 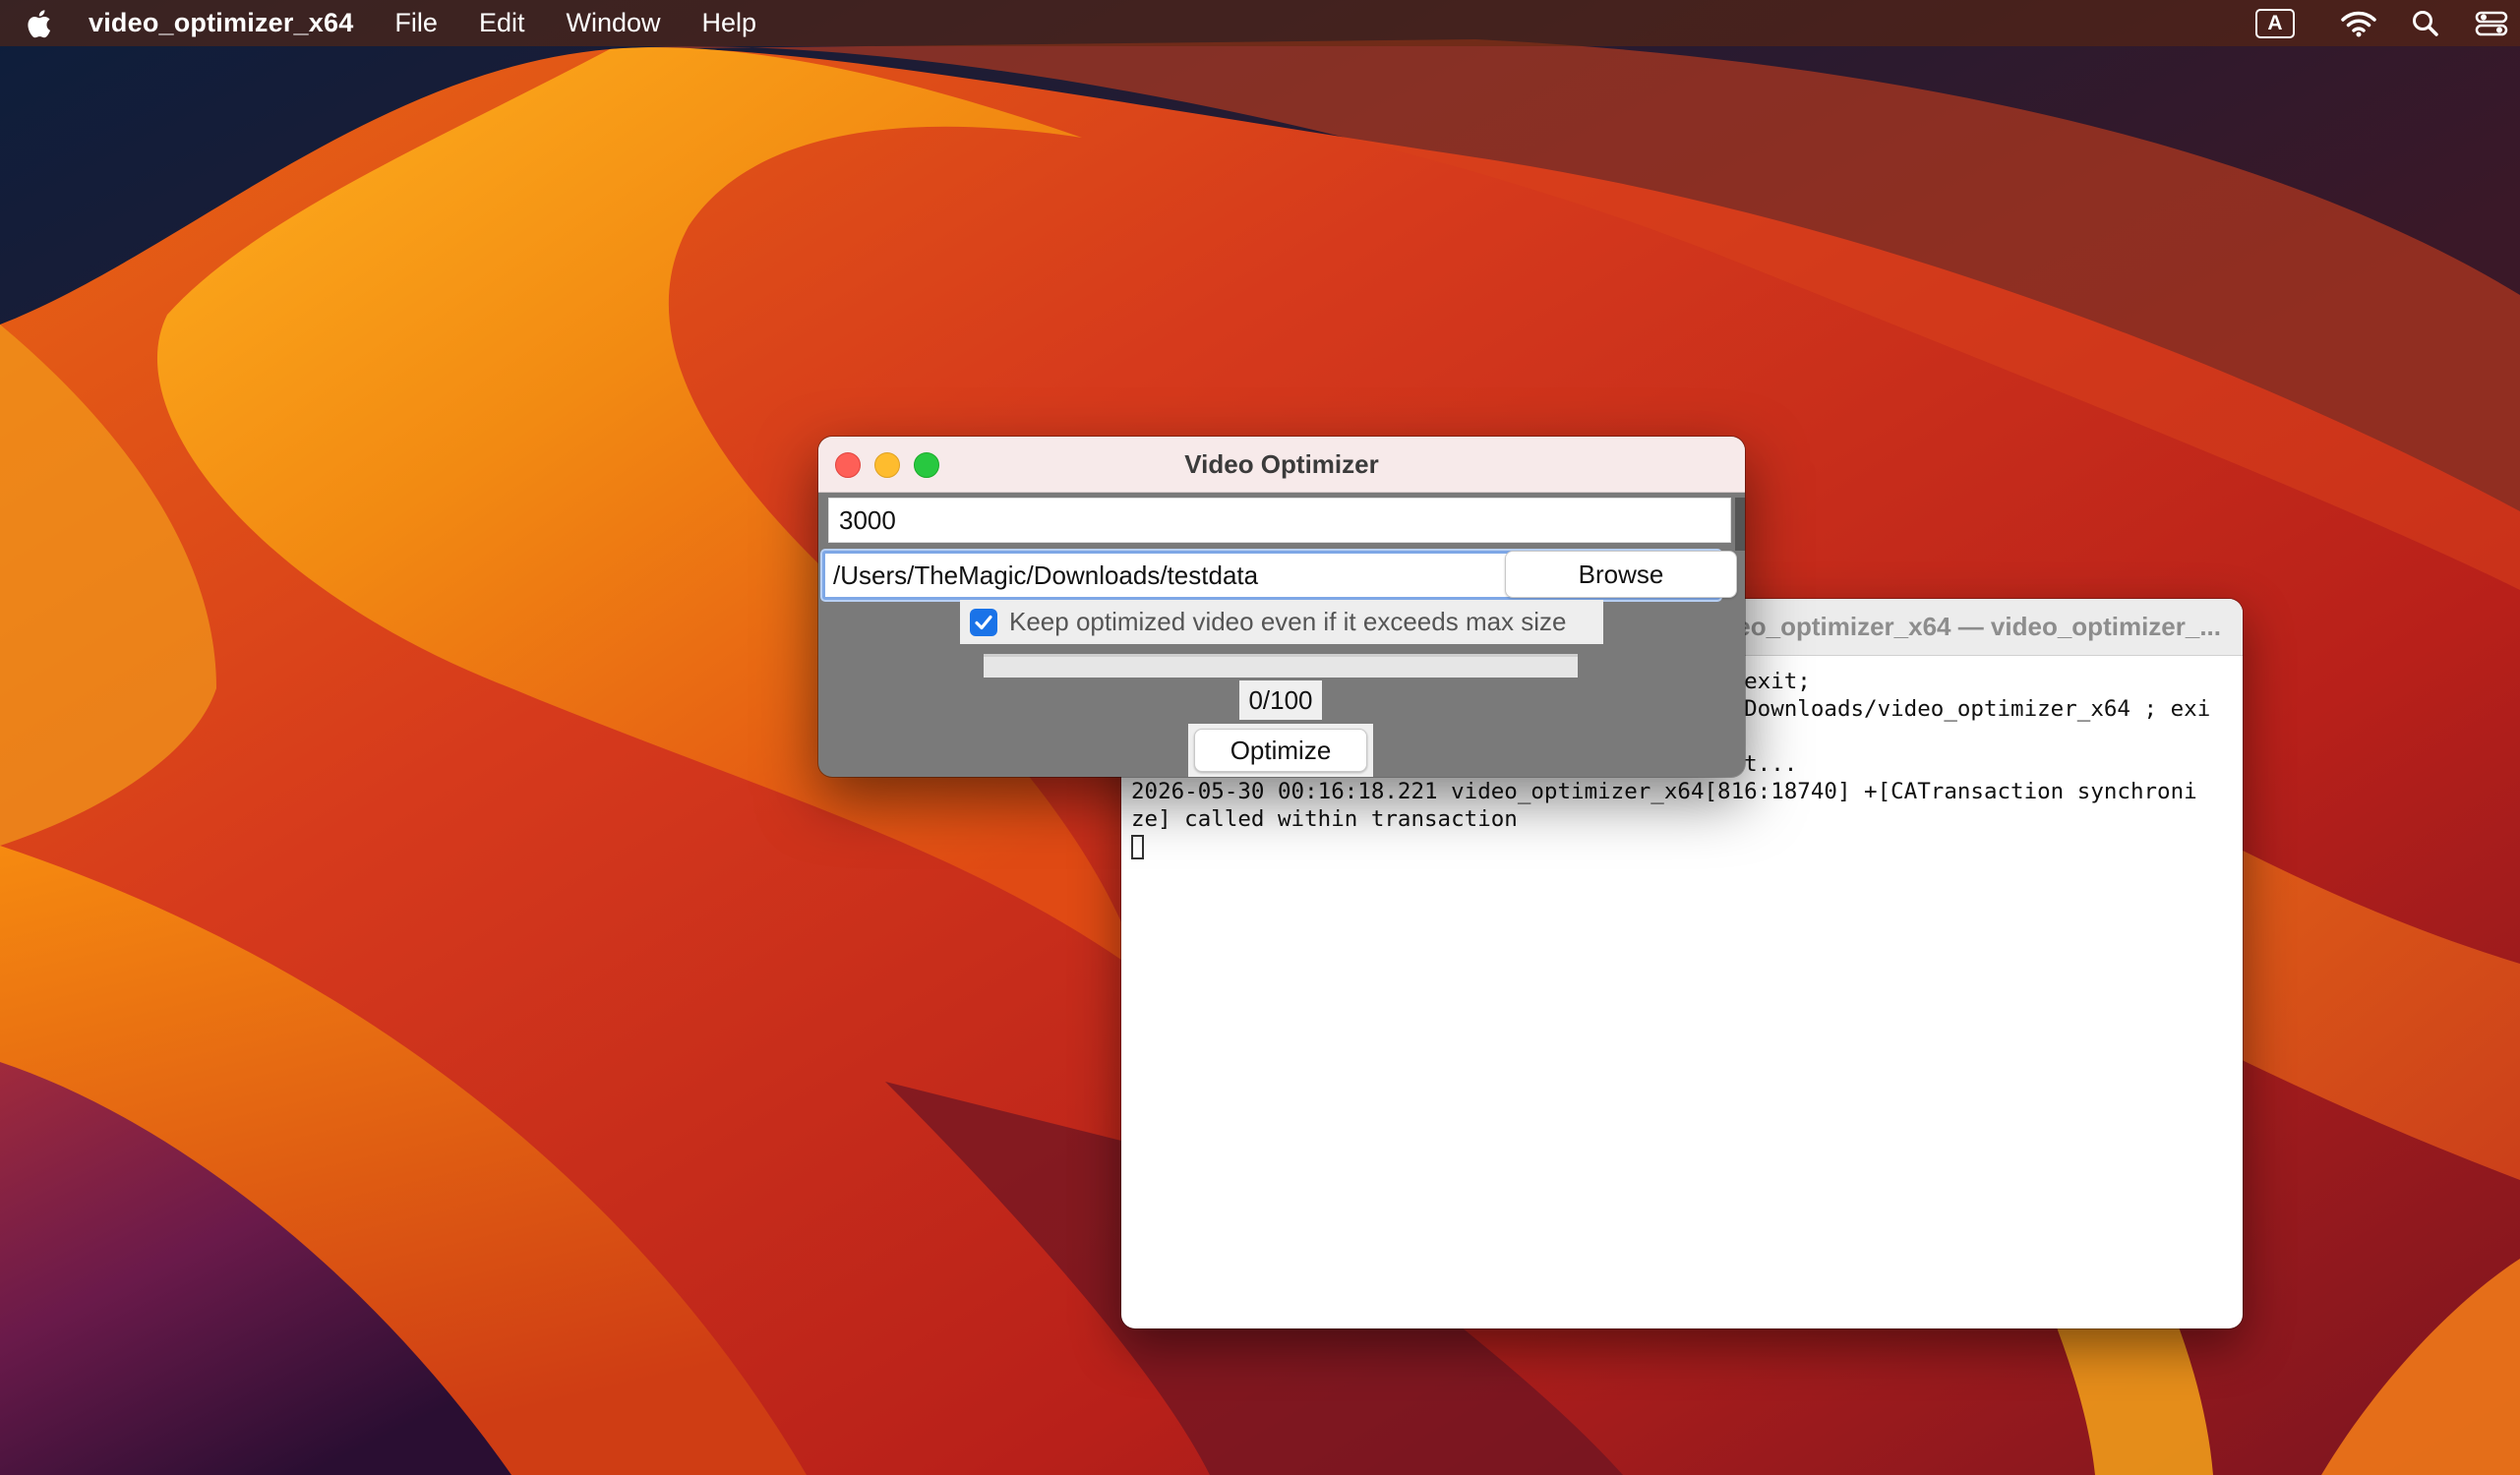 What do you see at coordinates (613, 23) in the screenshot?
I see `menu-window: Window` at bounding box center [613, 23].